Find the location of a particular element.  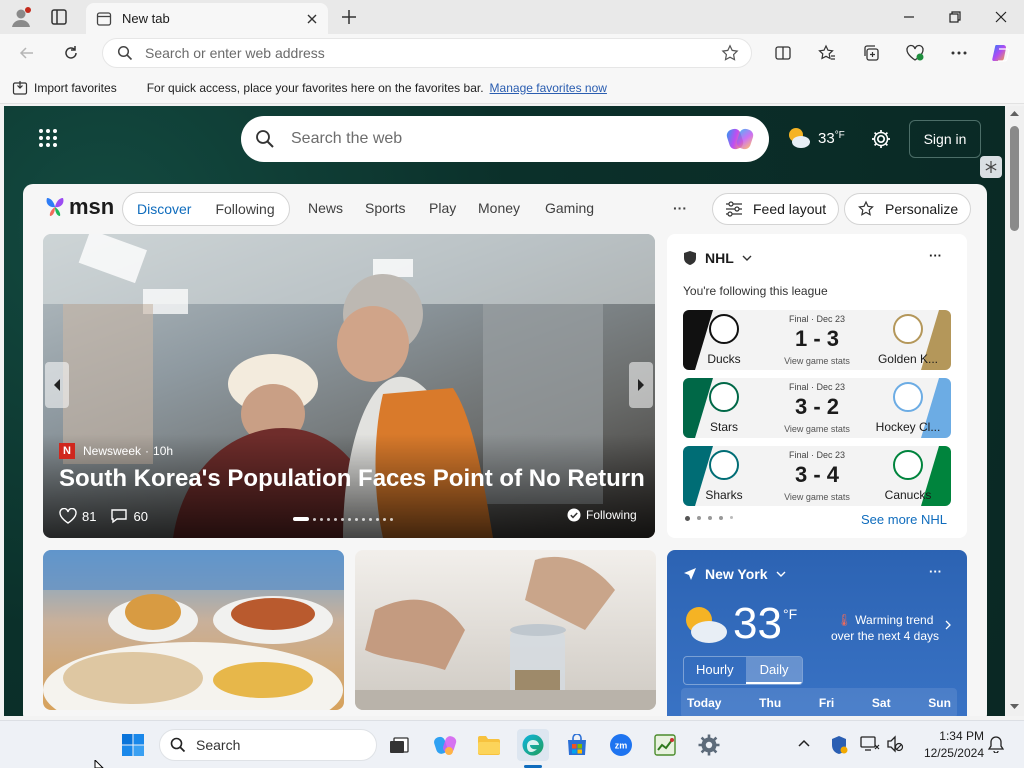

close-tab-icon is located at coordinates (312, 19).